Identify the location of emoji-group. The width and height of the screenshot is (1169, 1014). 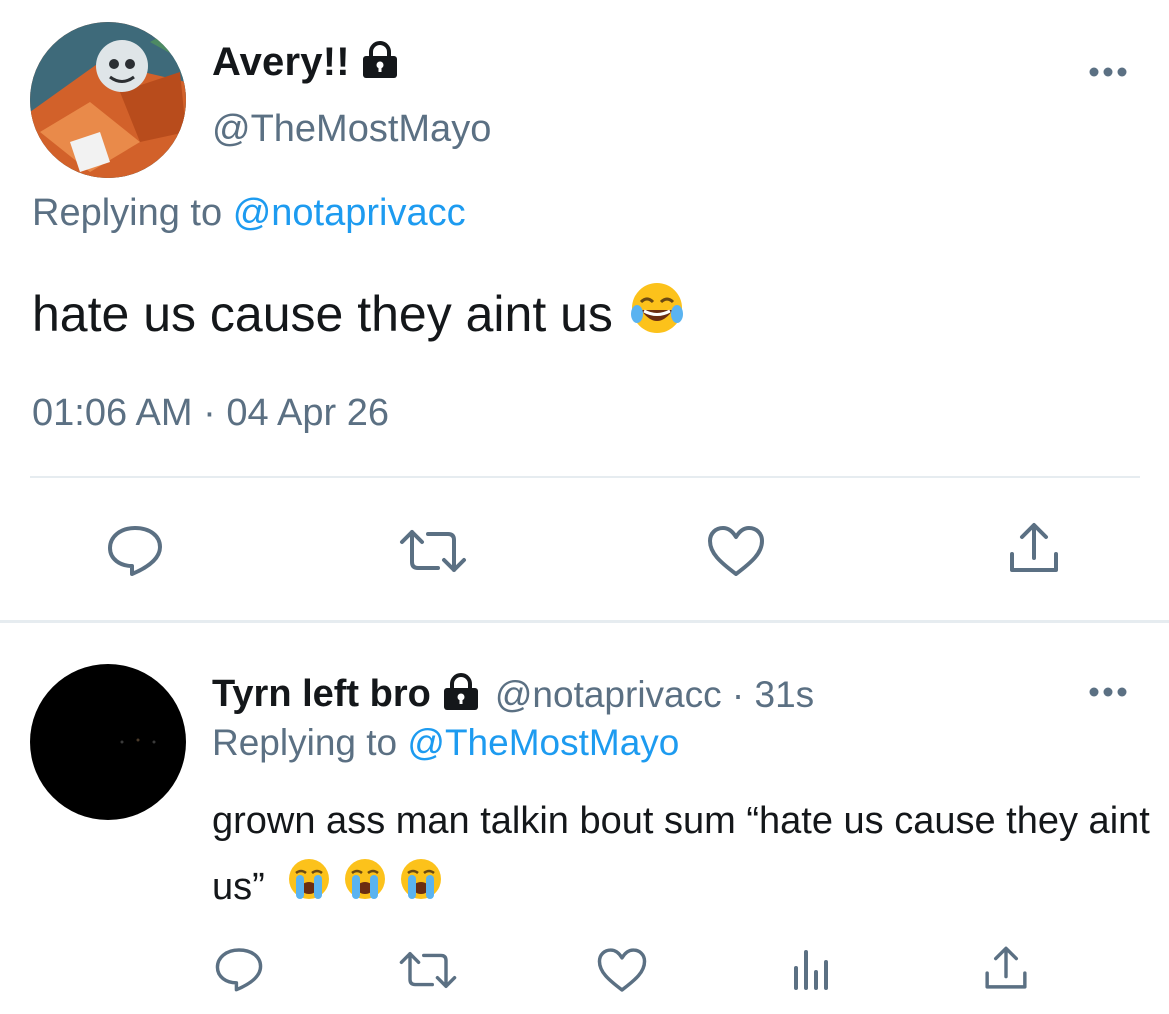
(359, 889).